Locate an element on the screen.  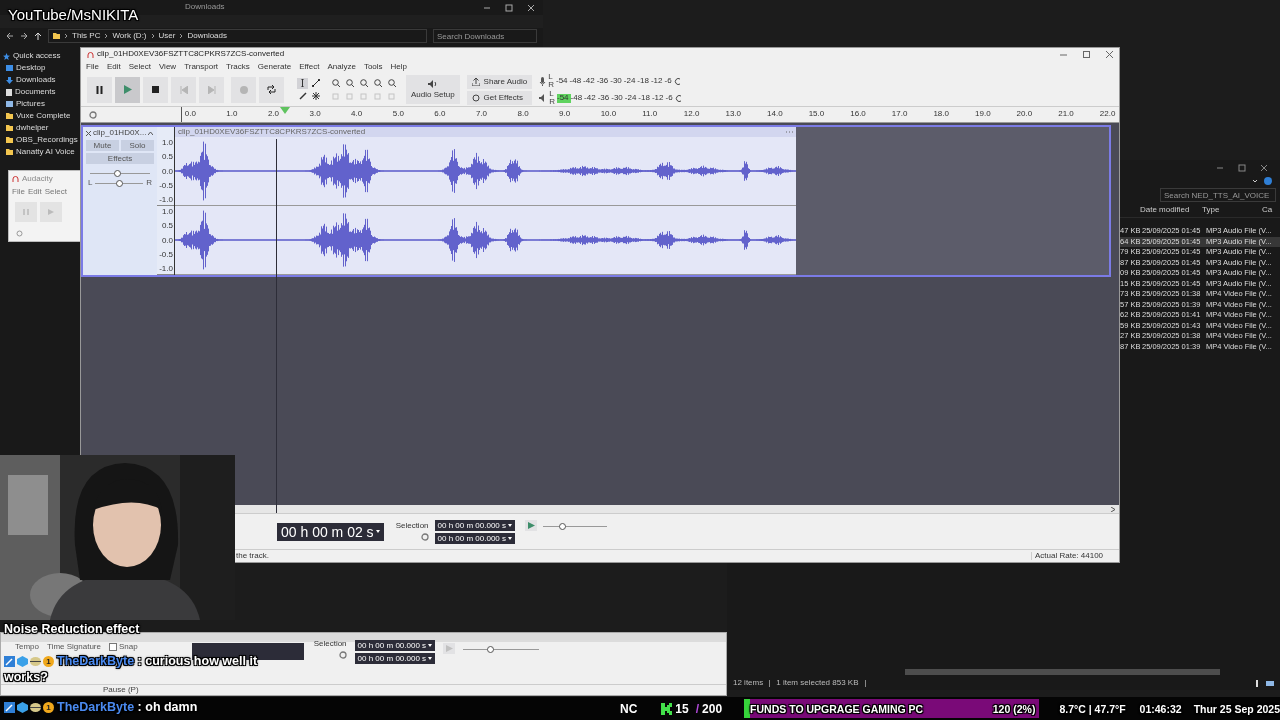
menu-item: Tracks is located at coordinates (238, 67).